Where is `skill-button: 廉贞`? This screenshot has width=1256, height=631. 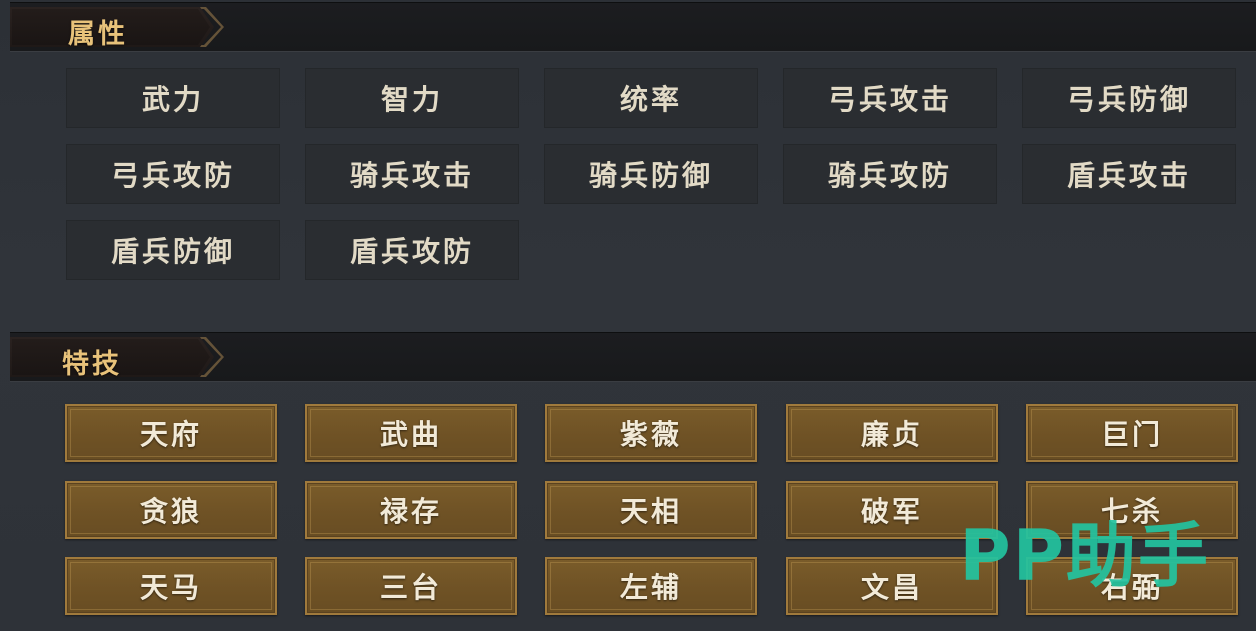 skill-button: 廉贞 is located at coordinates (892, 433).